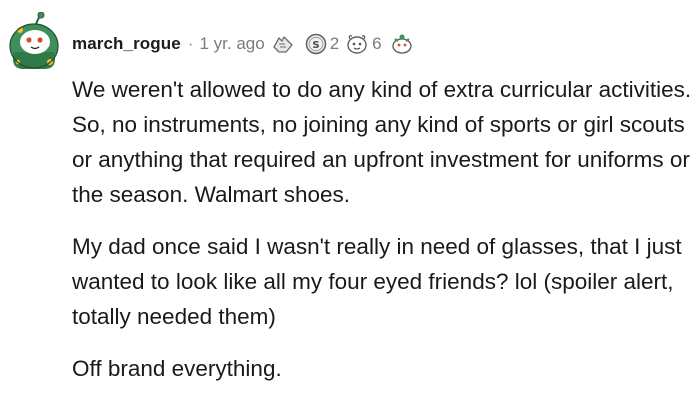 Image resolution: width=700 pixels, height=410 pixels. I want to click on wholesome-award-count: 6, so click(377, 43).